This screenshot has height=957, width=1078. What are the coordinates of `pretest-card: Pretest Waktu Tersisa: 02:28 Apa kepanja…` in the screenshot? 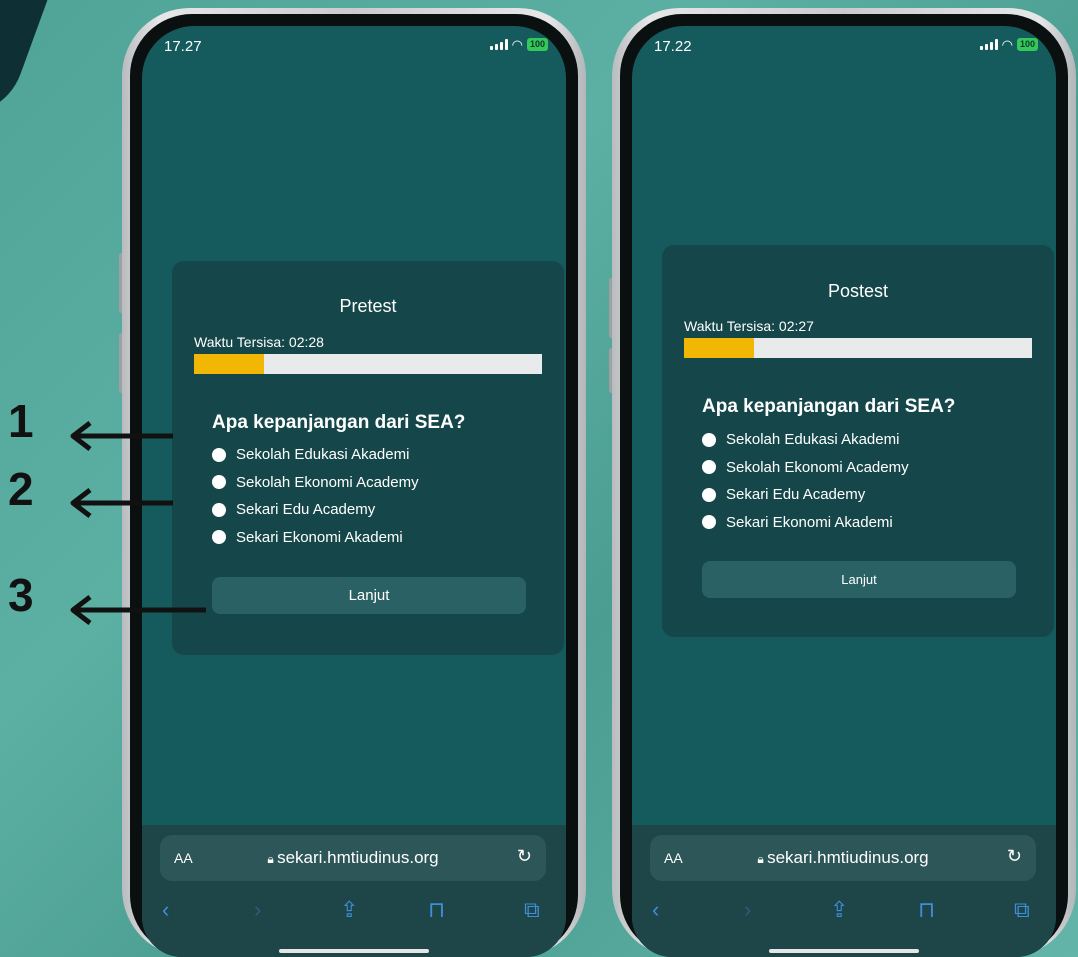 It's located at (368, 458).